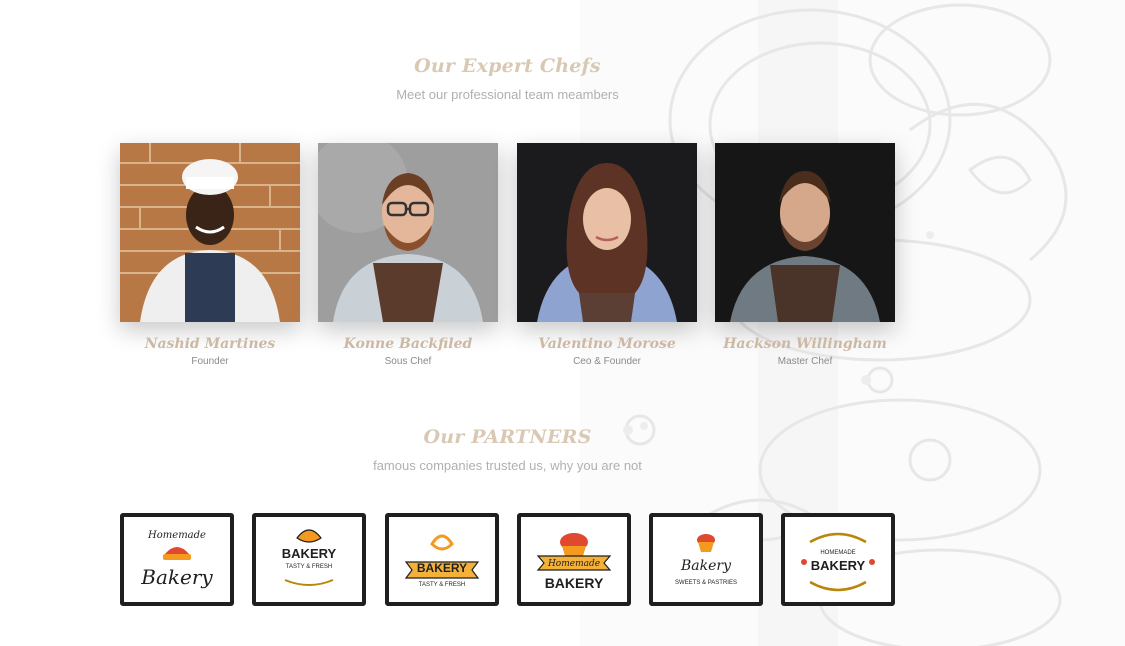 This screenshot has width=1125, height=646. I want to click on muffin-icon, so click(706, 542).